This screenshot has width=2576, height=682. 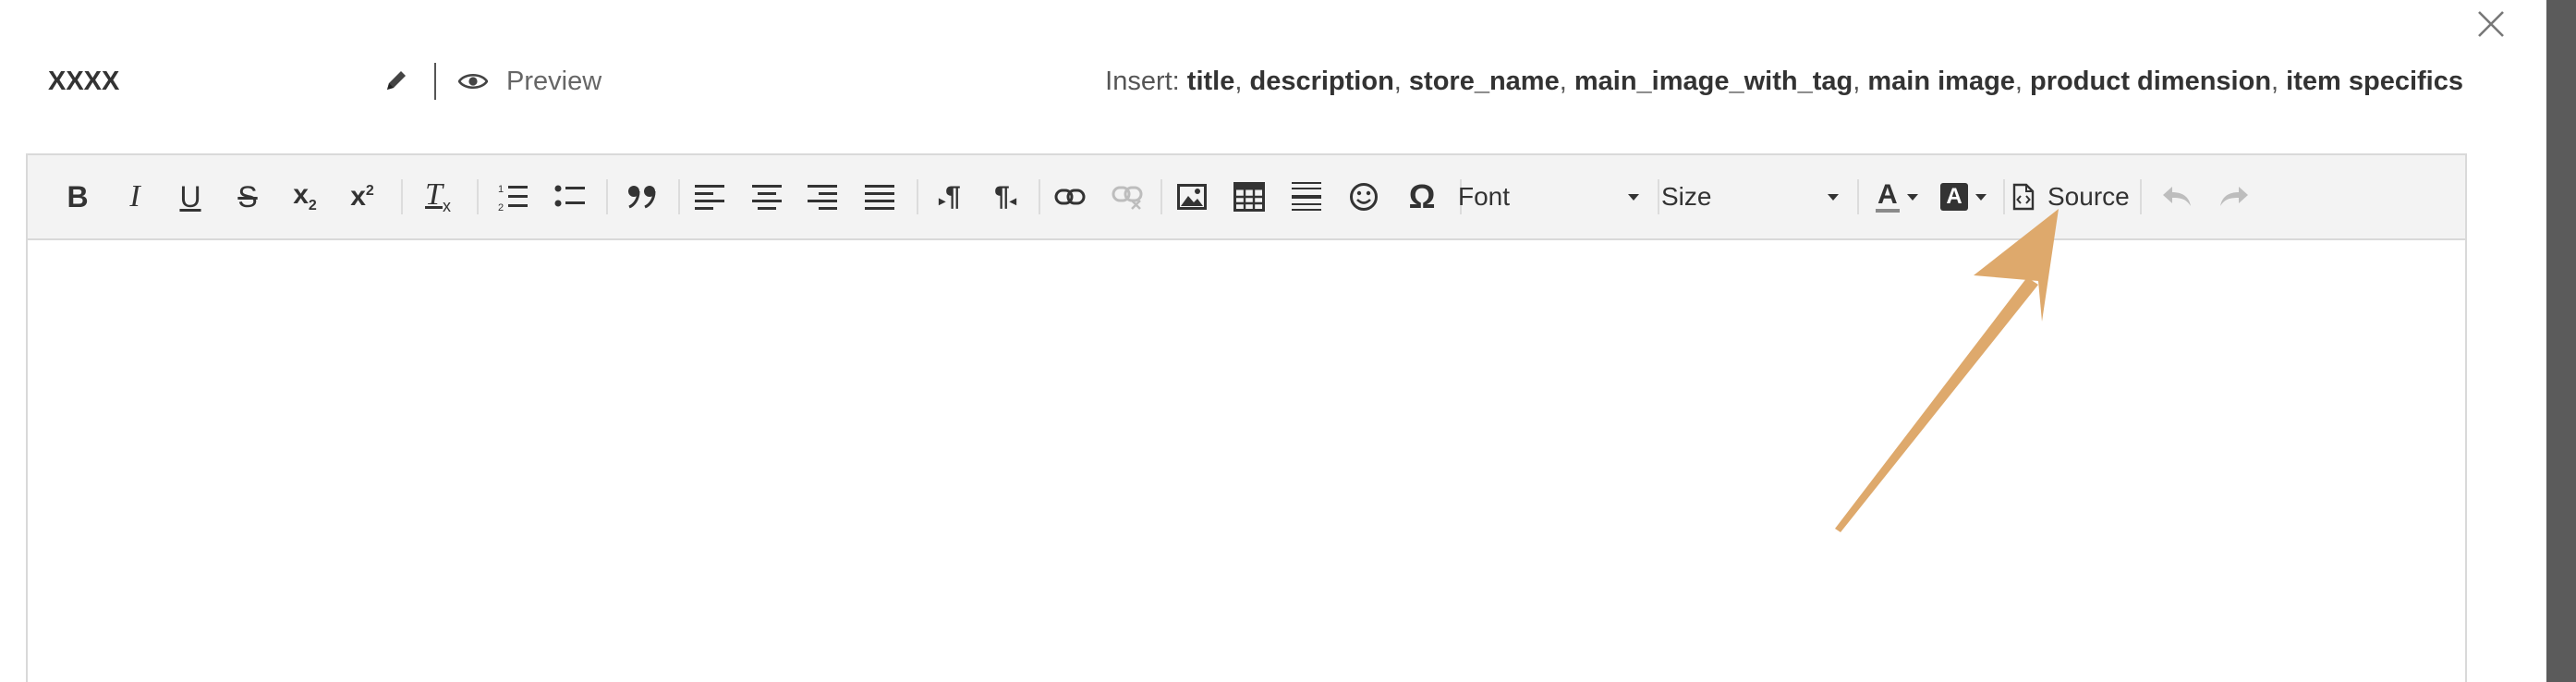 I want to click on insert-token-item-specifics: item specifics, so click(x=2374, y=81).